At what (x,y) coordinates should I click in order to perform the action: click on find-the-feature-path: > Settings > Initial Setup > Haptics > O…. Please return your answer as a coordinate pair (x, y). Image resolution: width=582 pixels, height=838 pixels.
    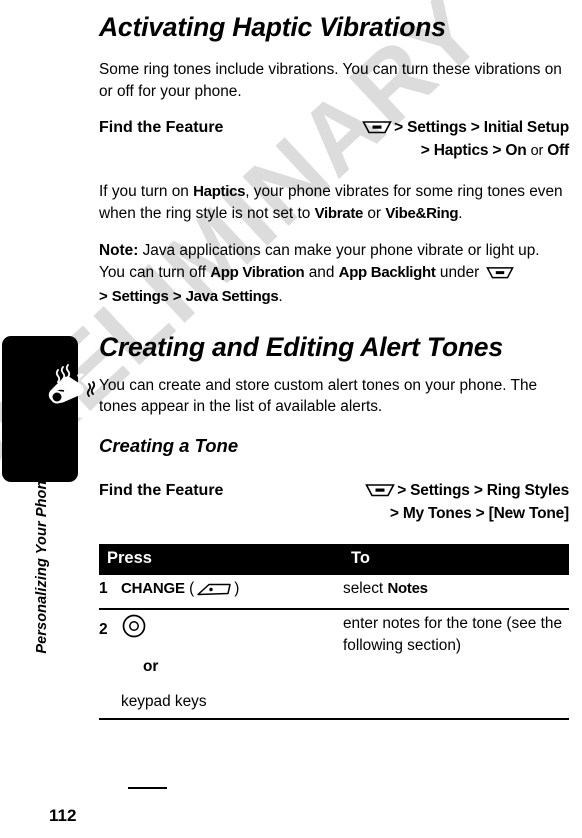
    Looking at the image, I should click on (426, 139).